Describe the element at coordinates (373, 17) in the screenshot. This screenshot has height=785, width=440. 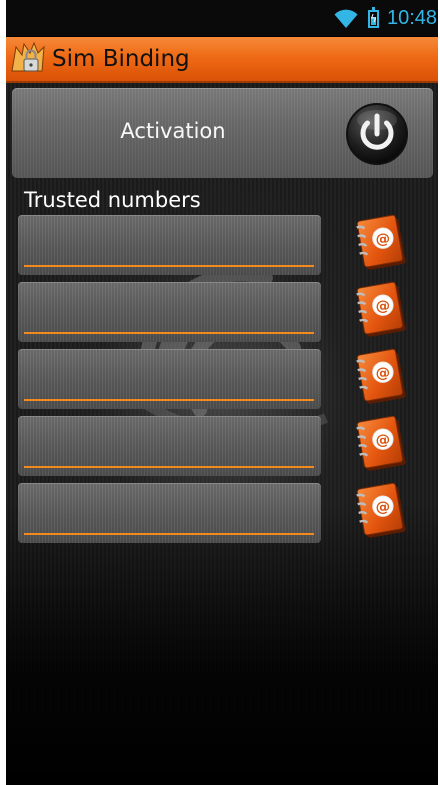
I see `battery-charging-icon: ϟ` at that location.